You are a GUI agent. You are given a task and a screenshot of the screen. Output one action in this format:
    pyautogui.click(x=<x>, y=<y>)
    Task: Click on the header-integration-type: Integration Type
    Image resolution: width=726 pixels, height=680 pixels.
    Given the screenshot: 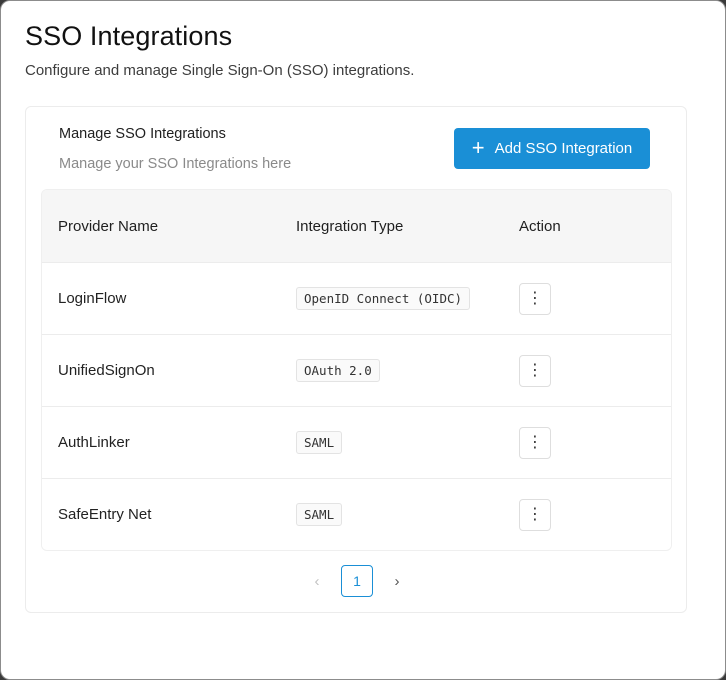 What is the action you would take?
    pyautogui.click(x=350, y=226)
    